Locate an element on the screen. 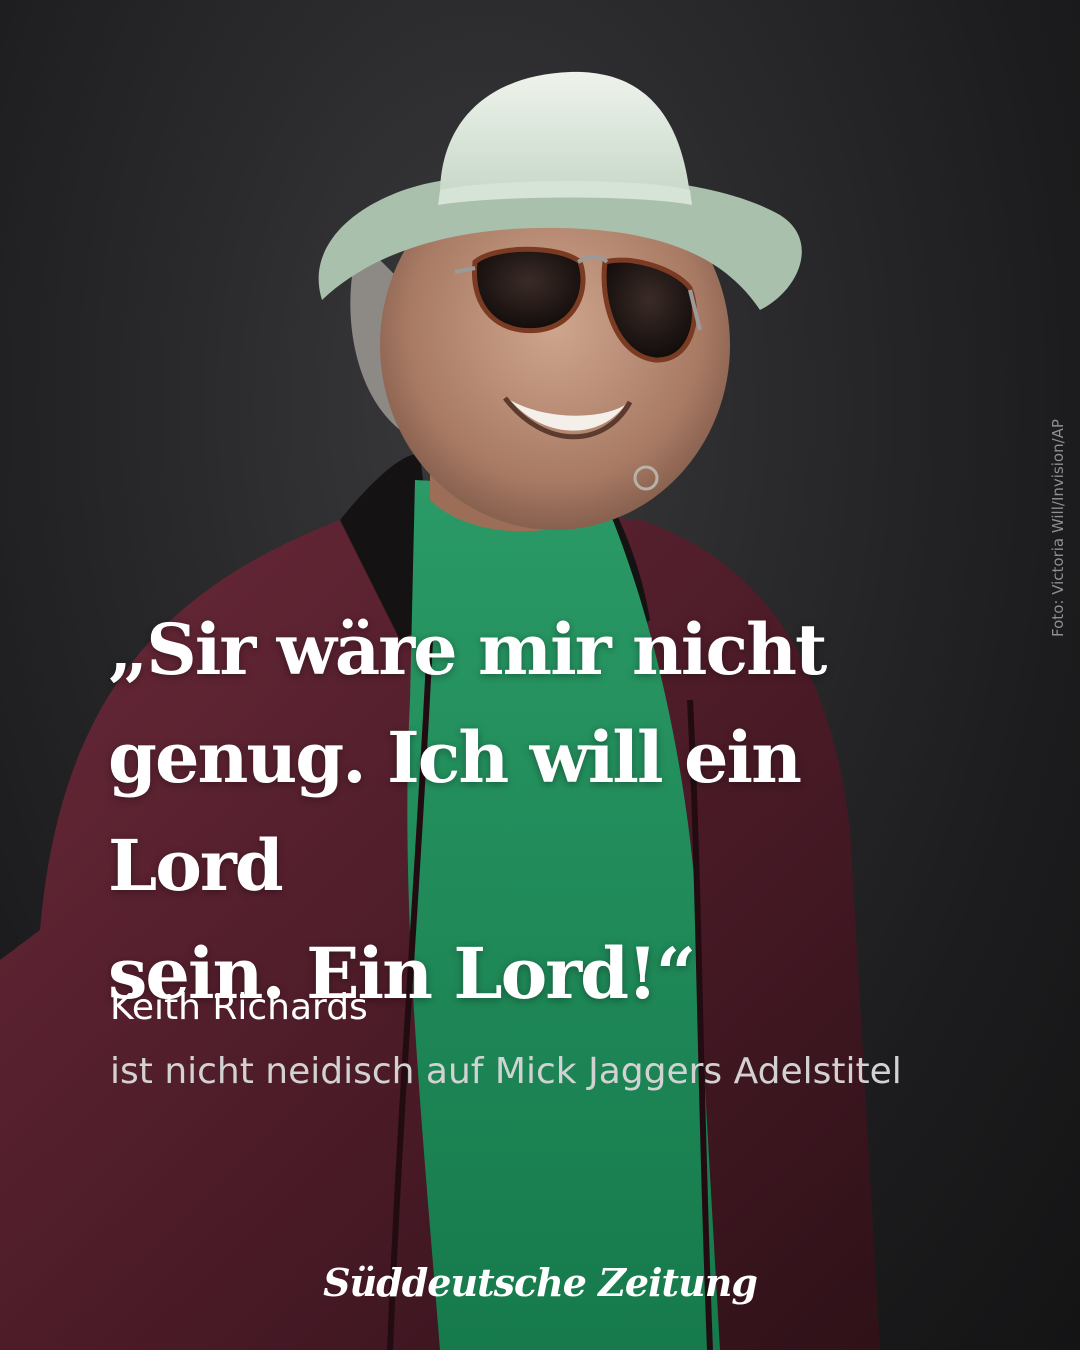  quote-line-2: genug. Ich will ein Lord is located at coordinates (455, 811).